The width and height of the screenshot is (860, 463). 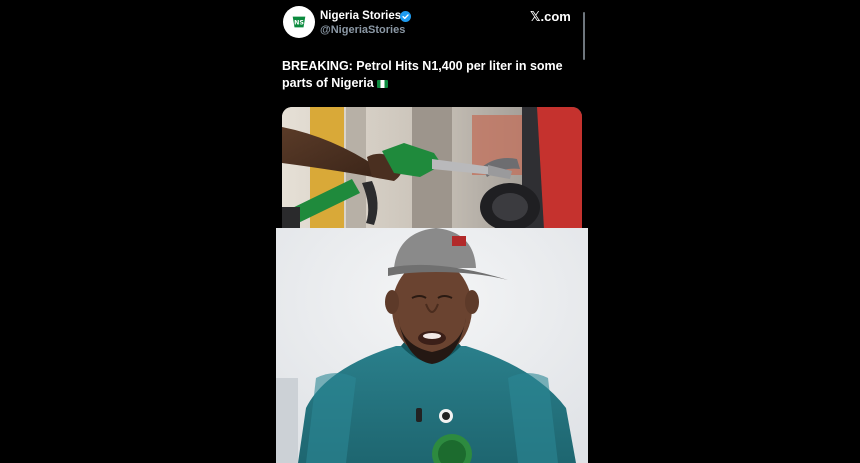 I want to click on tweet-photo, so click(x=432, y=167).